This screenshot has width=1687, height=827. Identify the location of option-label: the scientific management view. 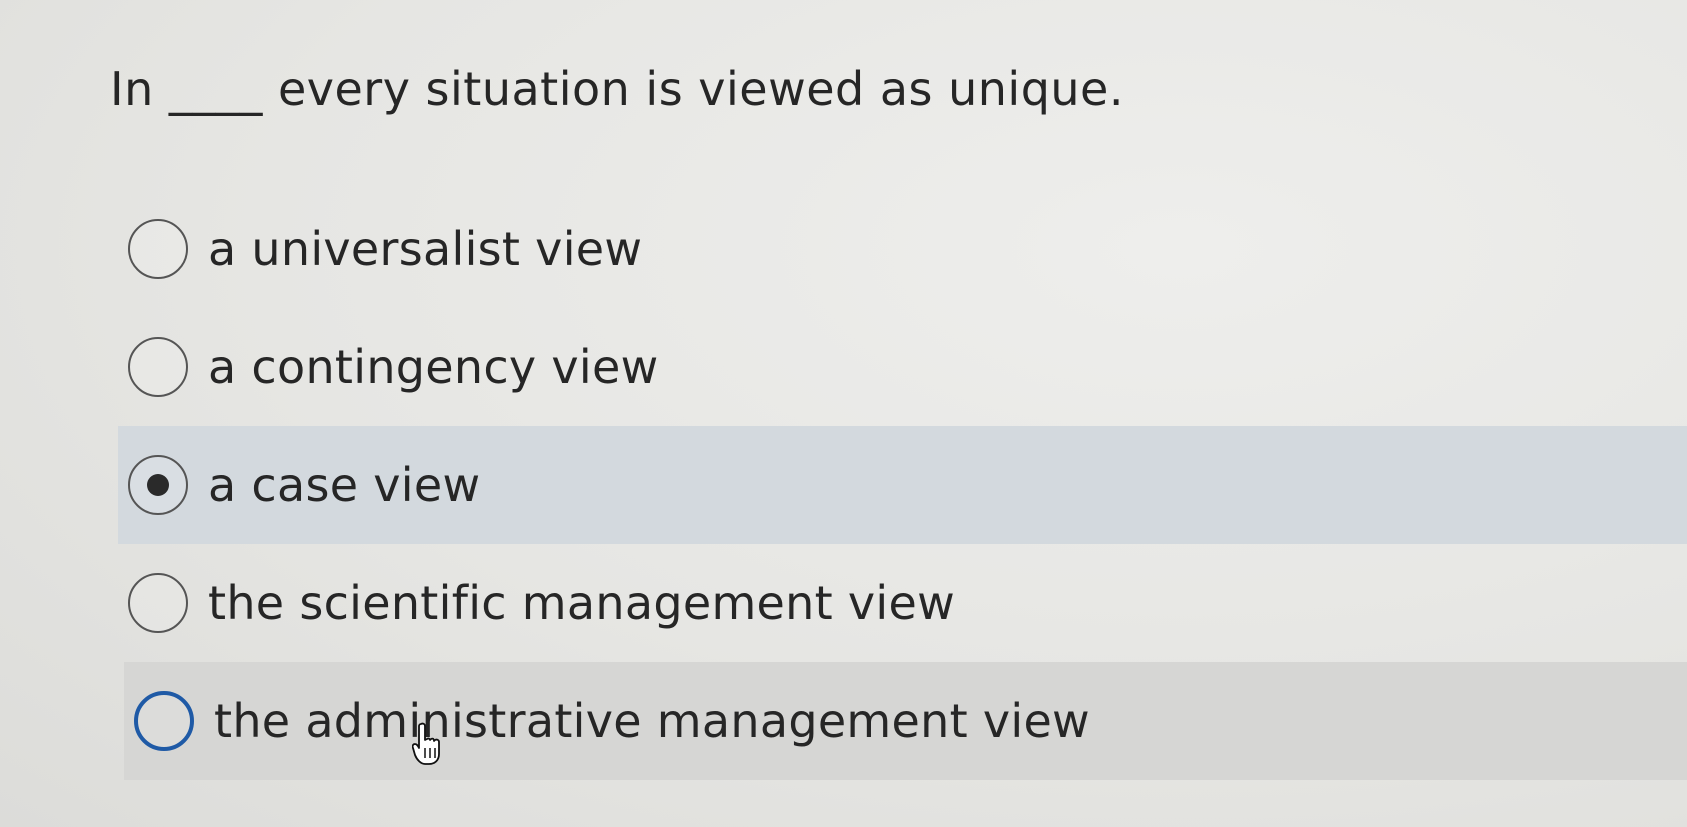
(581, 603).